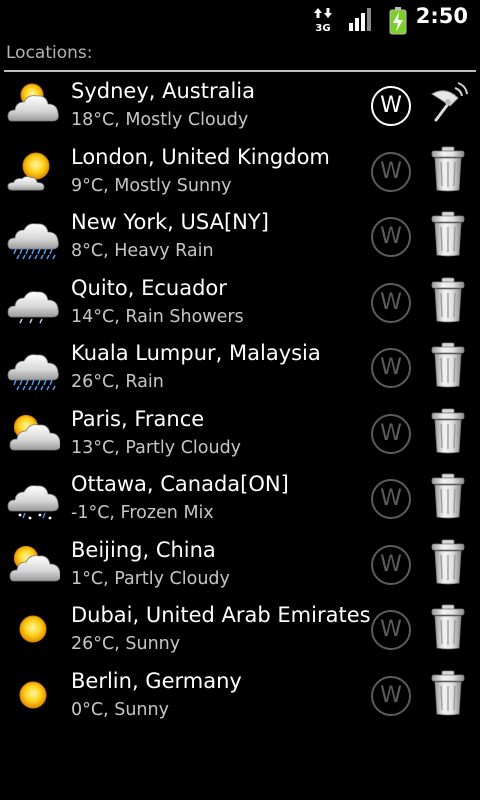 This screenshot has height=800, width=480. I want to click on clock: 2:50, so click(441, 16).